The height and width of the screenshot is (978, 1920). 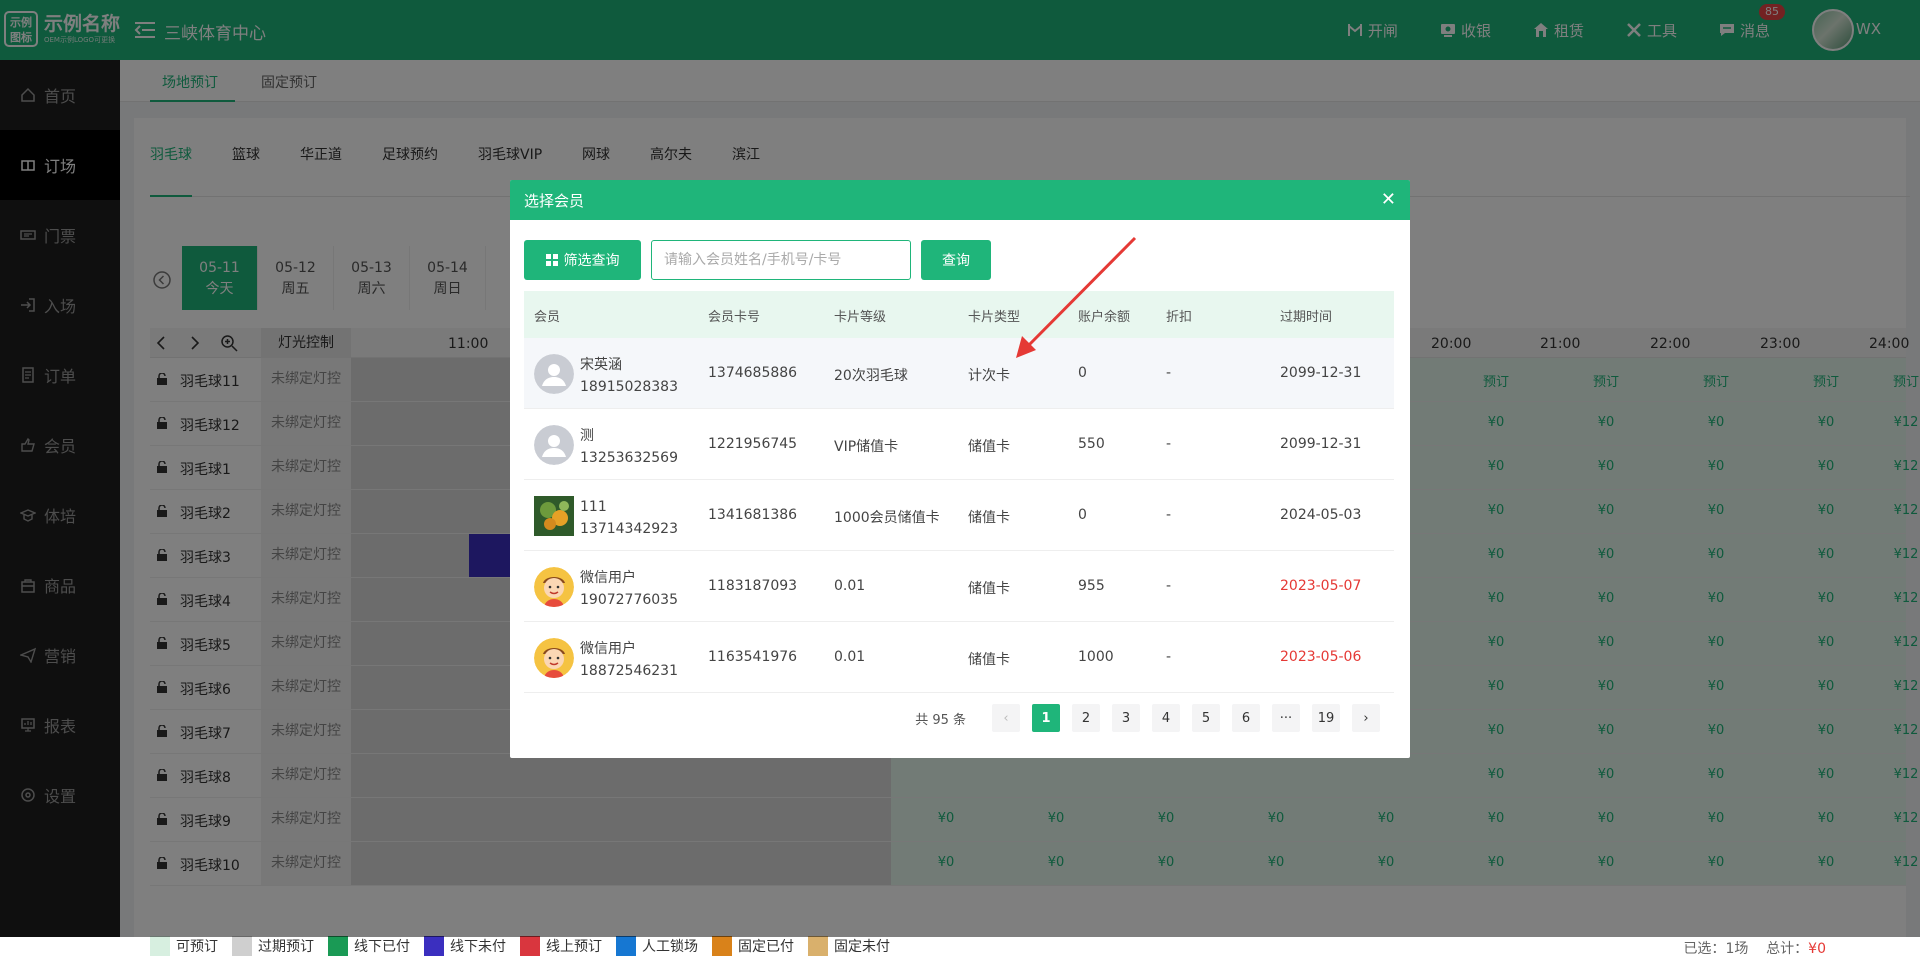 I want to click on member-phone: 19072776035, so click(x=629, y=600).